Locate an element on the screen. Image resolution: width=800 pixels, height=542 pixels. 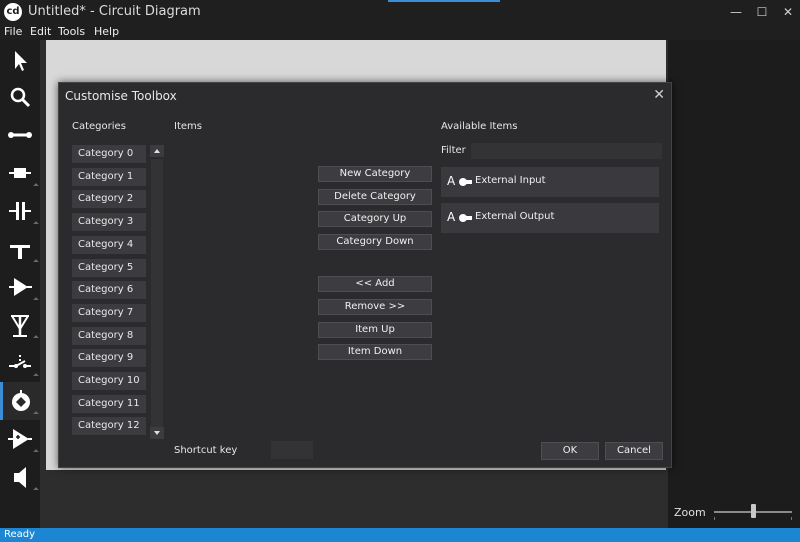
menu-edit: Edit is located at coordinates (40, 32).